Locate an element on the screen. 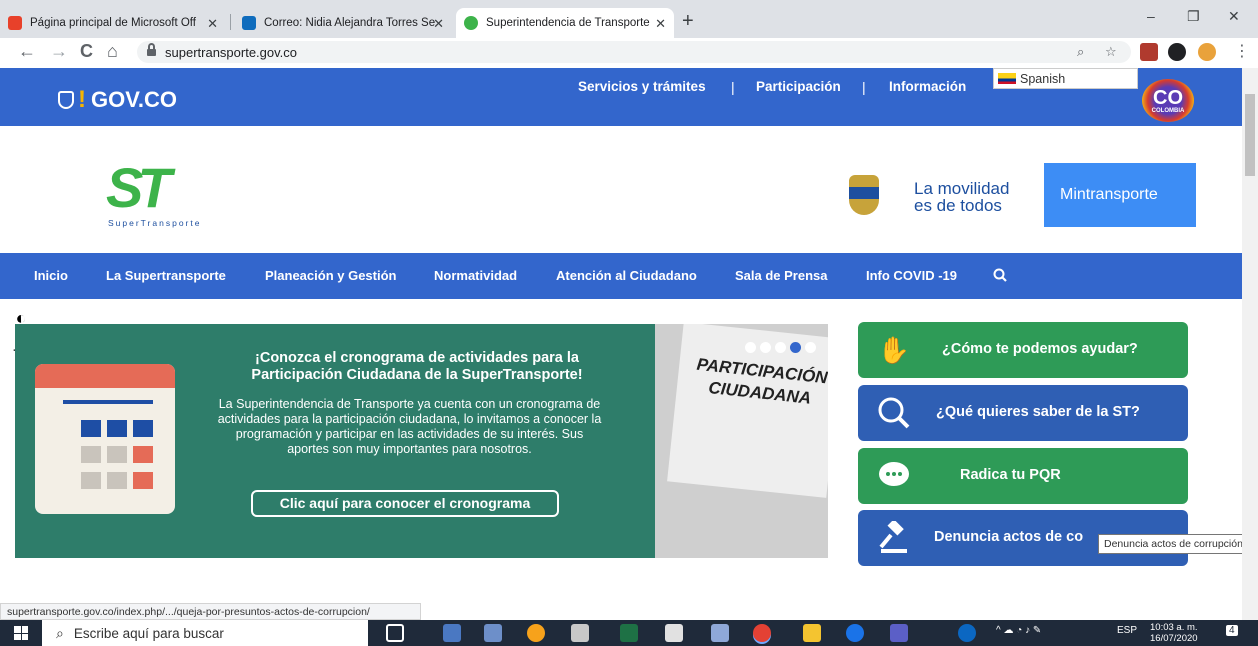  edge-icon is located at coordinates (855, 633).